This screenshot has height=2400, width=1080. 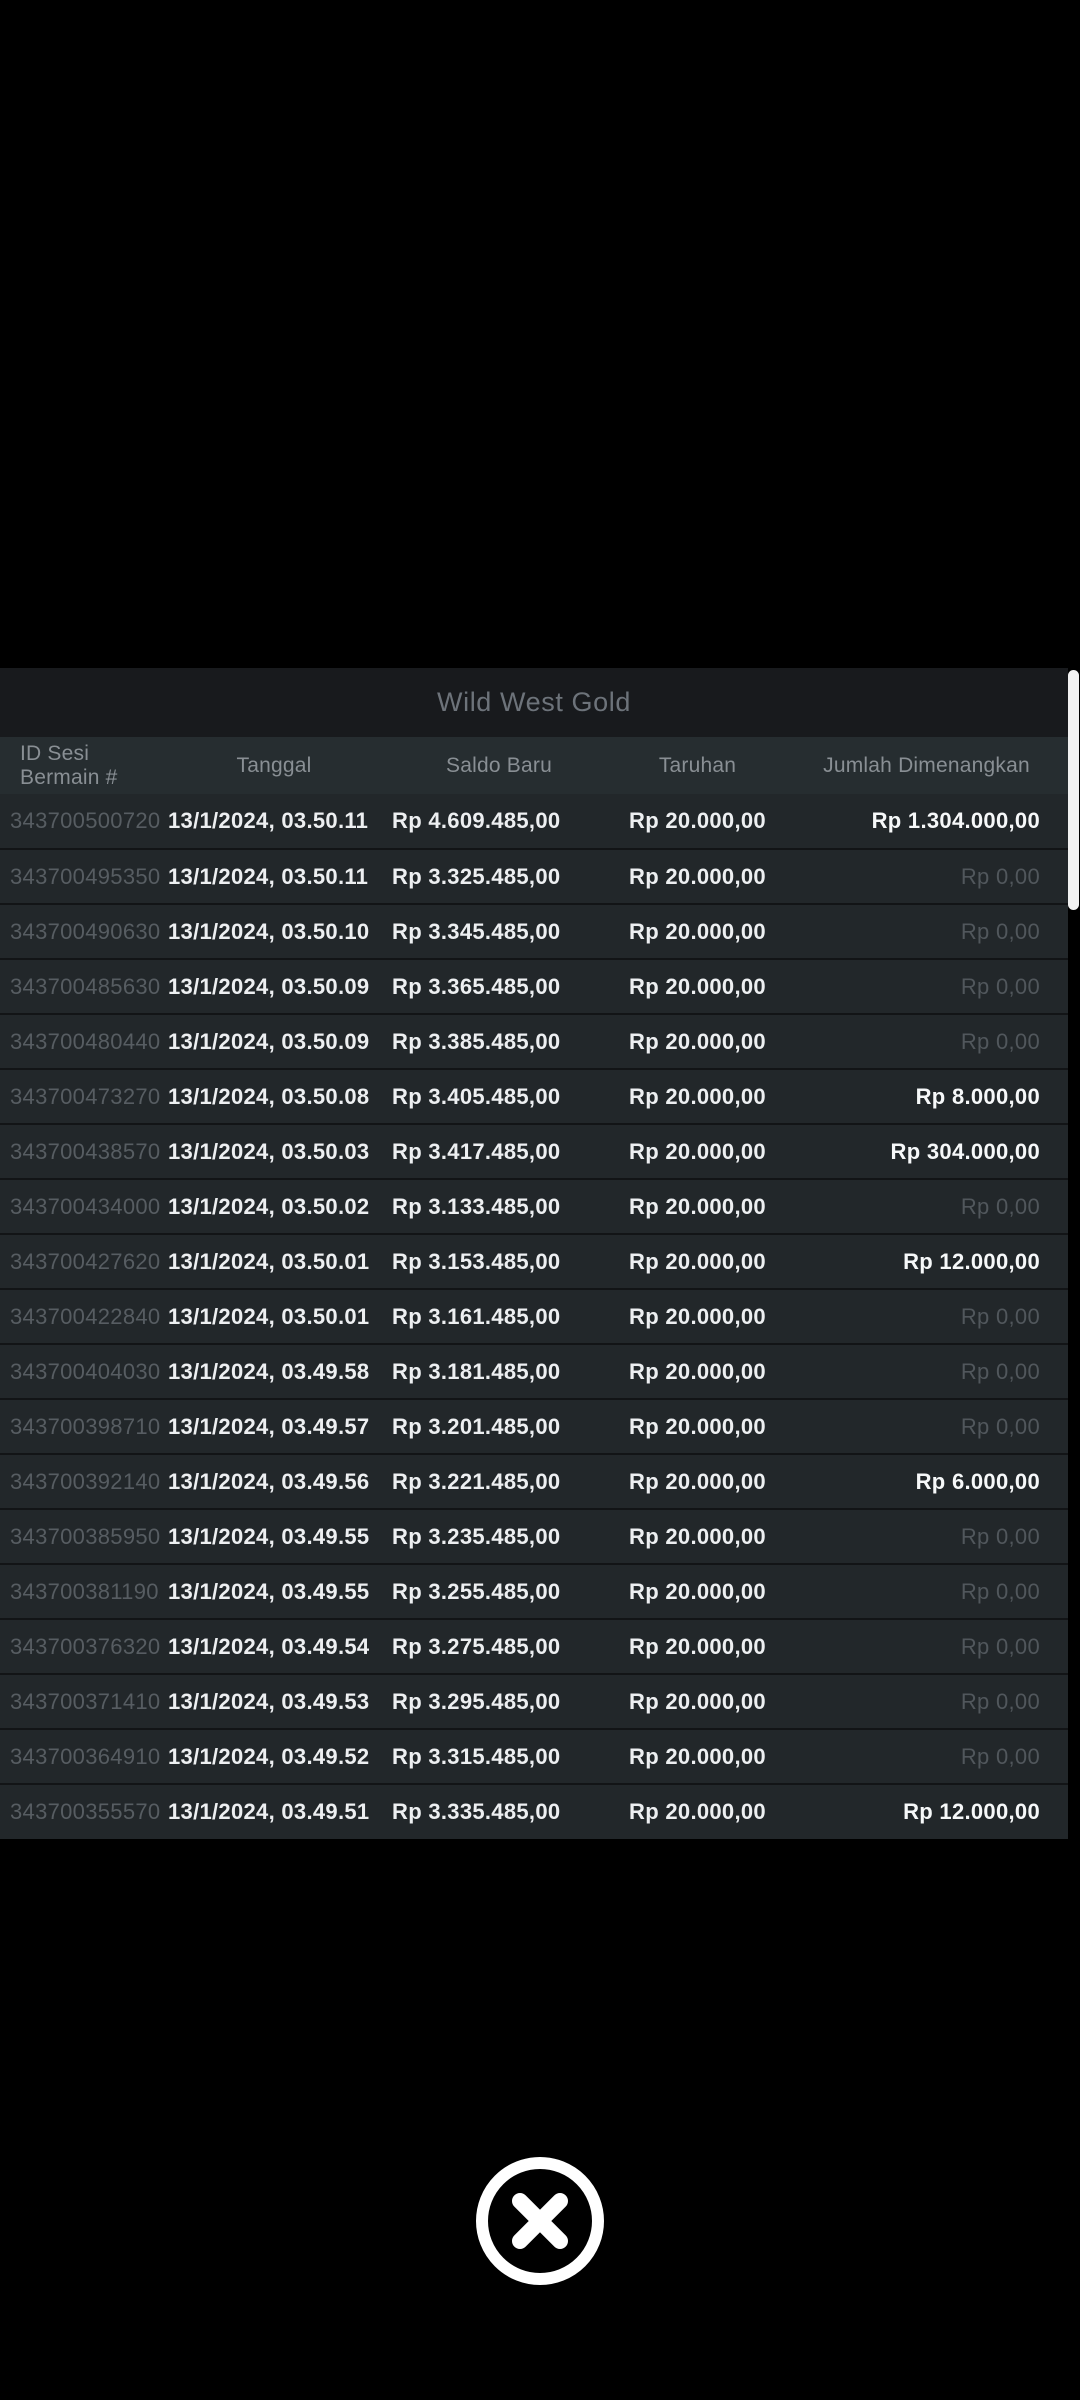 What do you see at coordinates (499, 765) in the screenshot?
I see `column-header-new-balance: Saldo Baru` at bounding box center [499, 765].